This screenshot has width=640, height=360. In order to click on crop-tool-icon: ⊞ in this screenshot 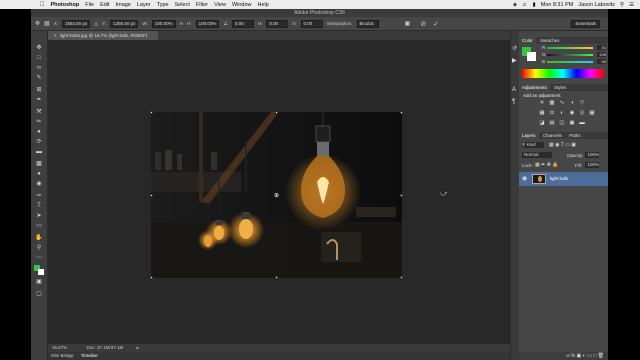, I will do `click(39, 90)`.